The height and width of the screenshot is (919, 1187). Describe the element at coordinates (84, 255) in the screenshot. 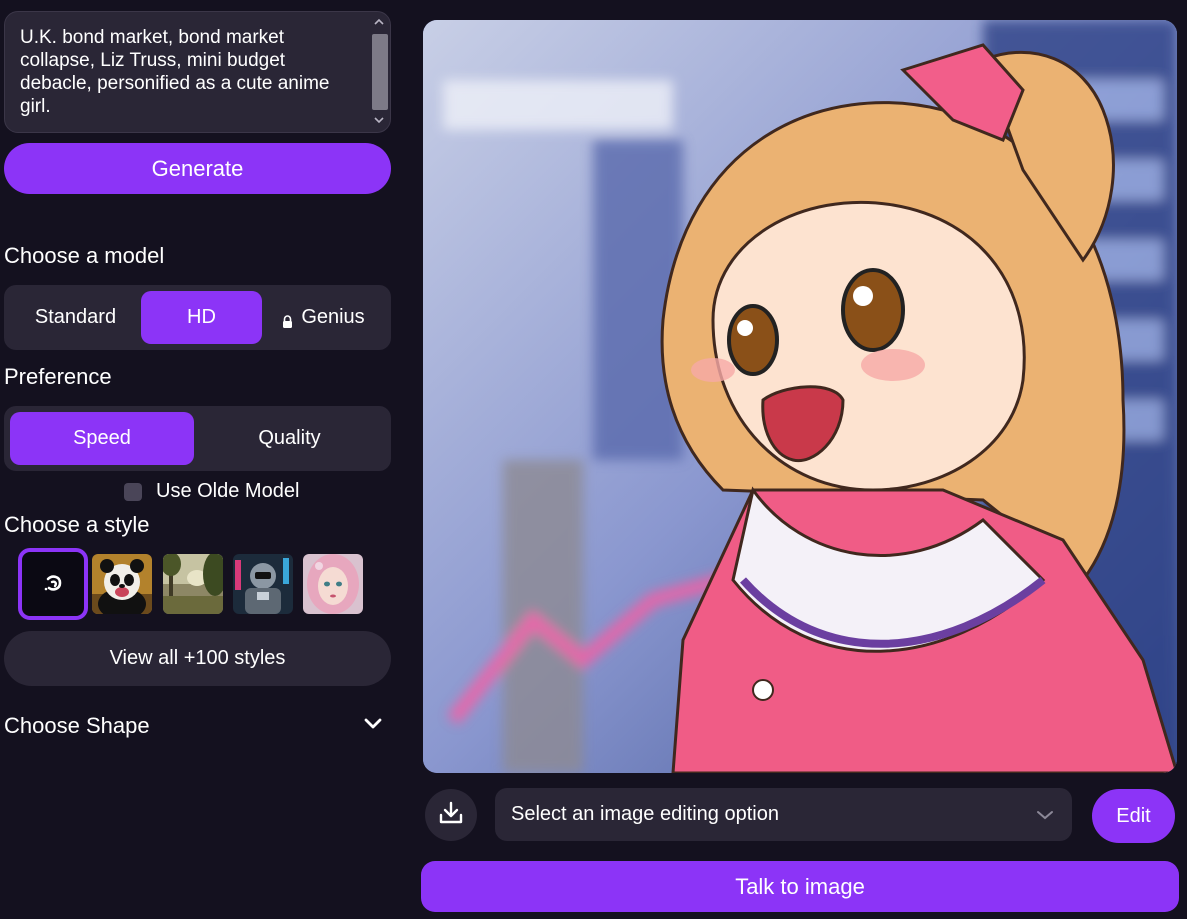

I see `model-heading: Choose a model` at that location.